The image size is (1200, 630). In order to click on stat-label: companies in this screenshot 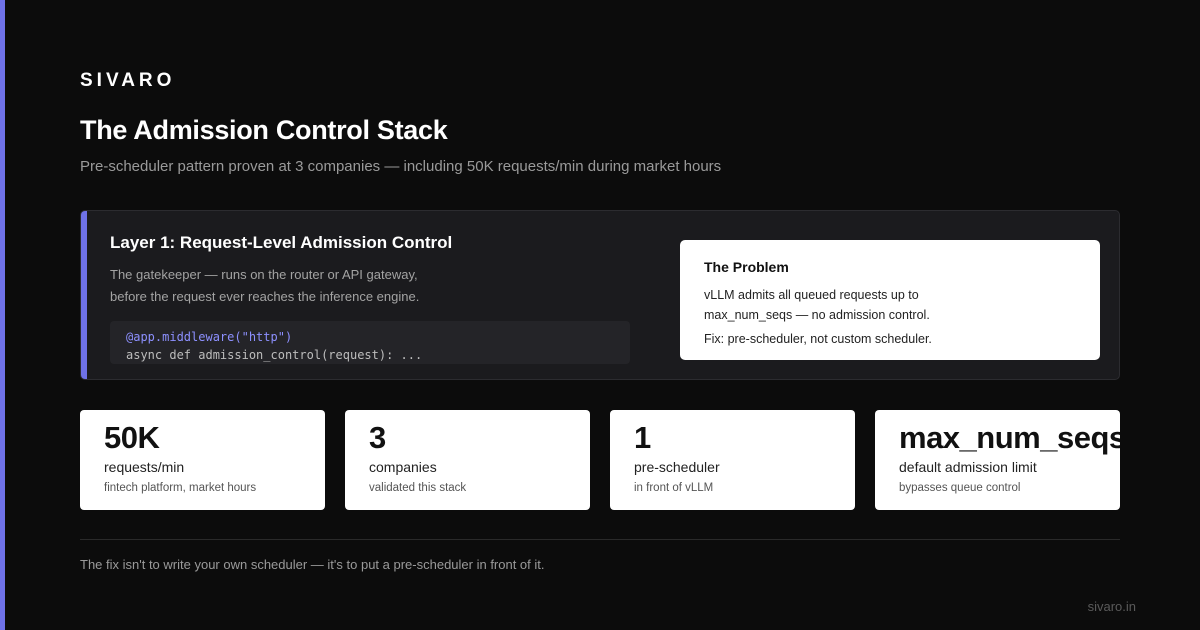, I will do `click(403, 467)`.